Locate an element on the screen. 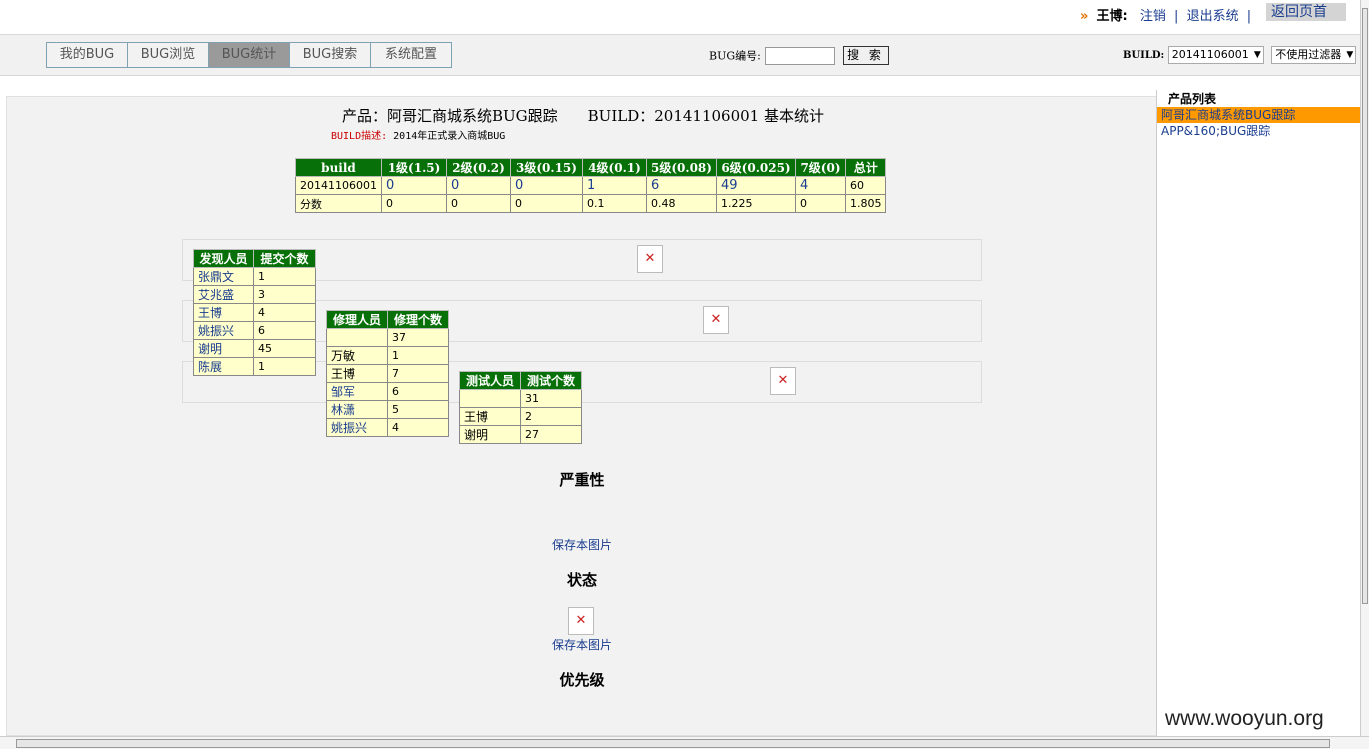 The height and width of the screenshot is (749, 1369). user-bar: » 王博: 注销 | 退出系统 | 返回页首 is located at coordinates (680, 15).